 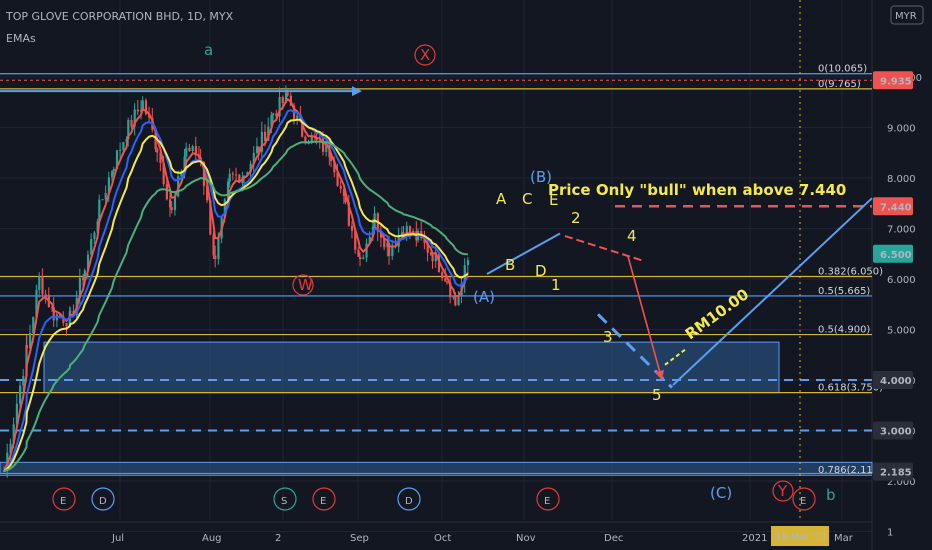 What do you see at coordinates (212, 538) in the screenshot?
I see `x-tick-label: Aug` at bounding box center [212, 538].